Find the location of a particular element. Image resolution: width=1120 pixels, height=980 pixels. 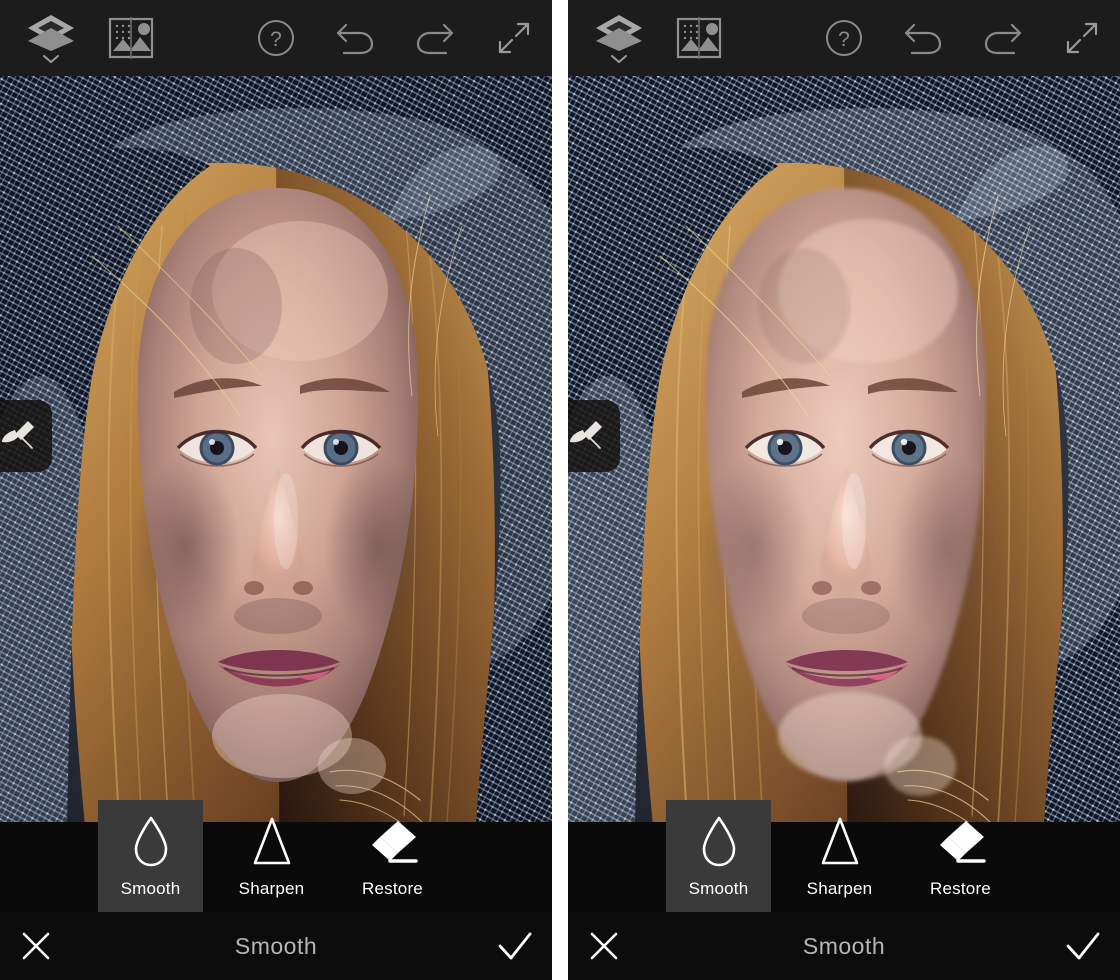

top-toolbar-after: ? is located at coordinates (844, 38).